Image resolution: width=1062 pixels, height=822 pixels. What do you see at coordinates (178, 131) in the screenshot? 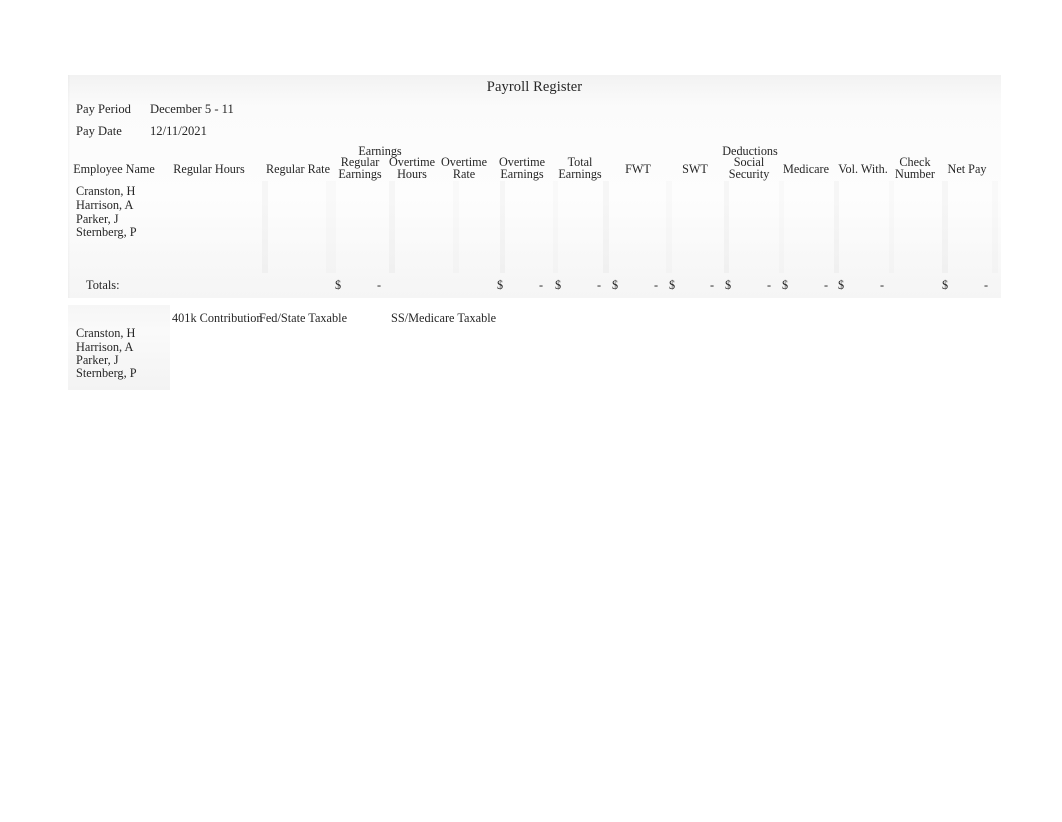
I see `pay-date-value: 12/11/2021` at bounding box center [178, 131].